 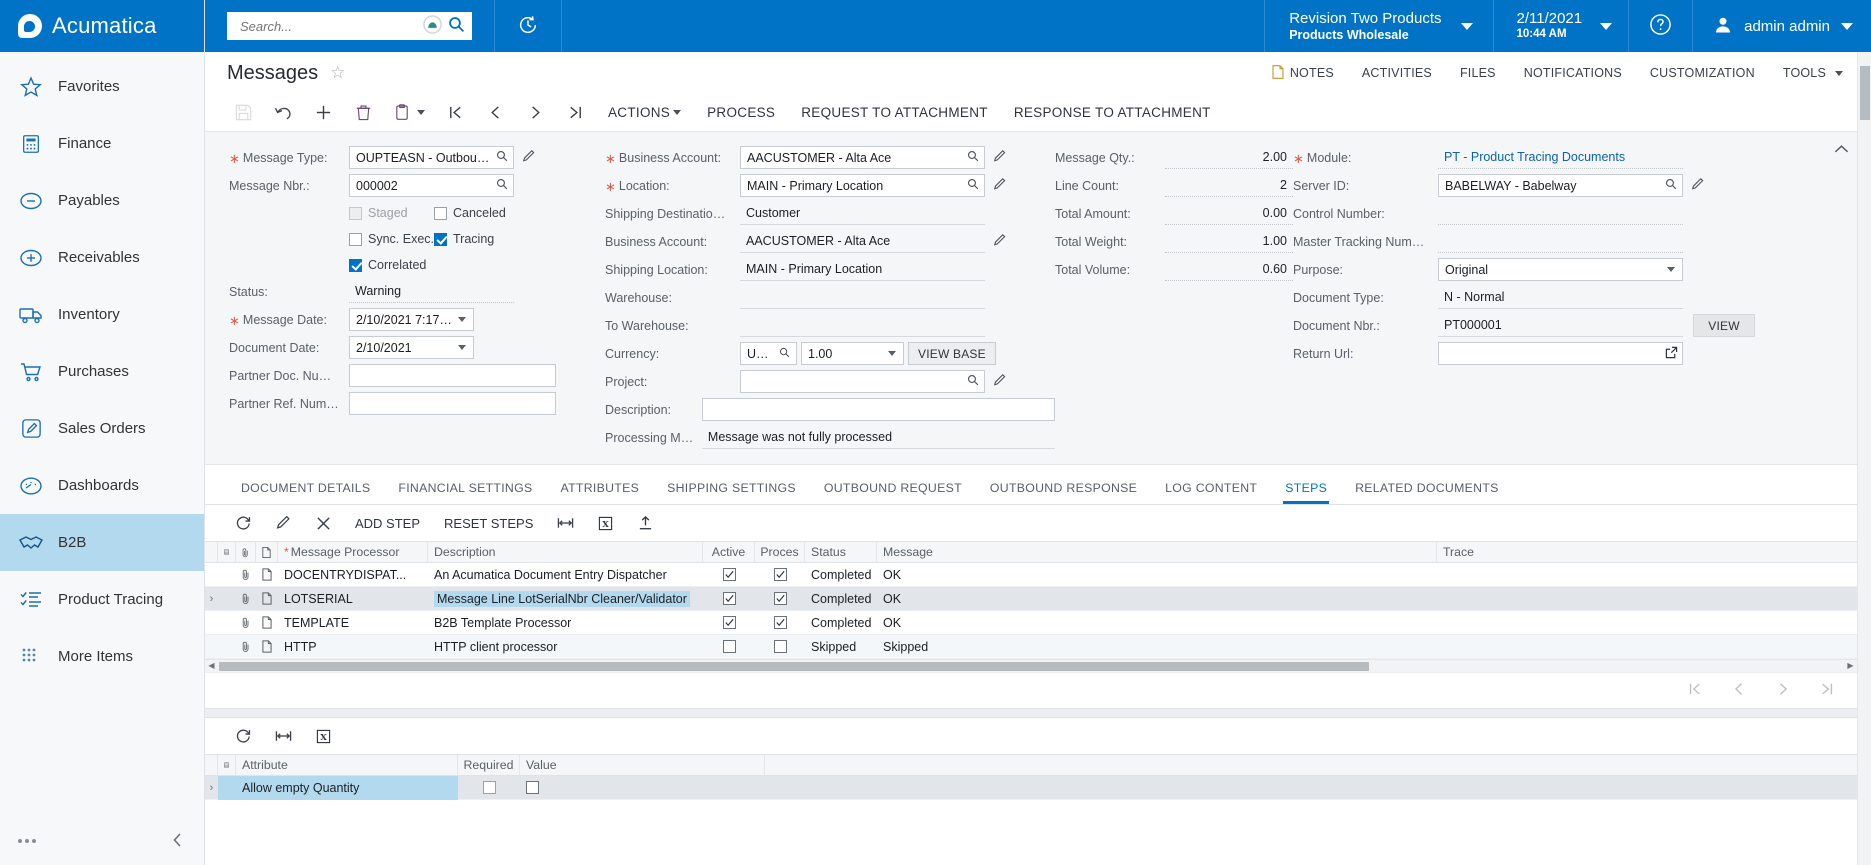 I want to click on col-header-processed: Proces, so click(x=780, y=552).